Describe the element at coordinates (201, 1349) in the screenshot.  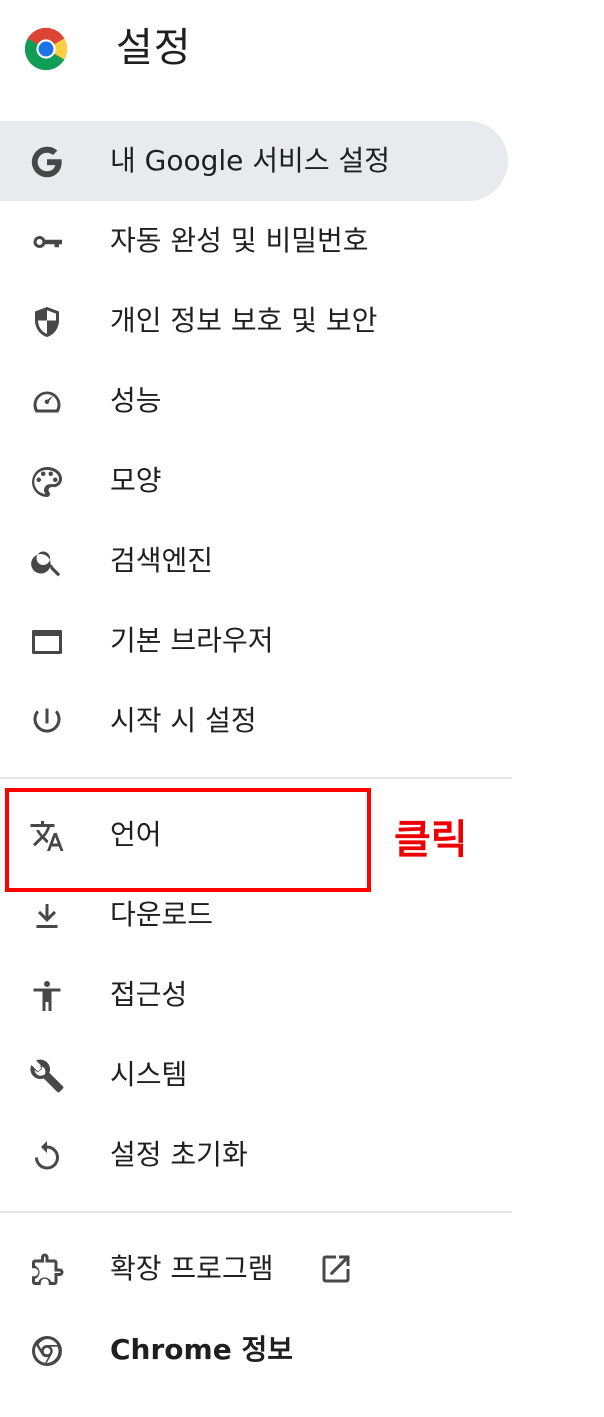
I see `sidebar-item-label: Chrome 정보` at that location.